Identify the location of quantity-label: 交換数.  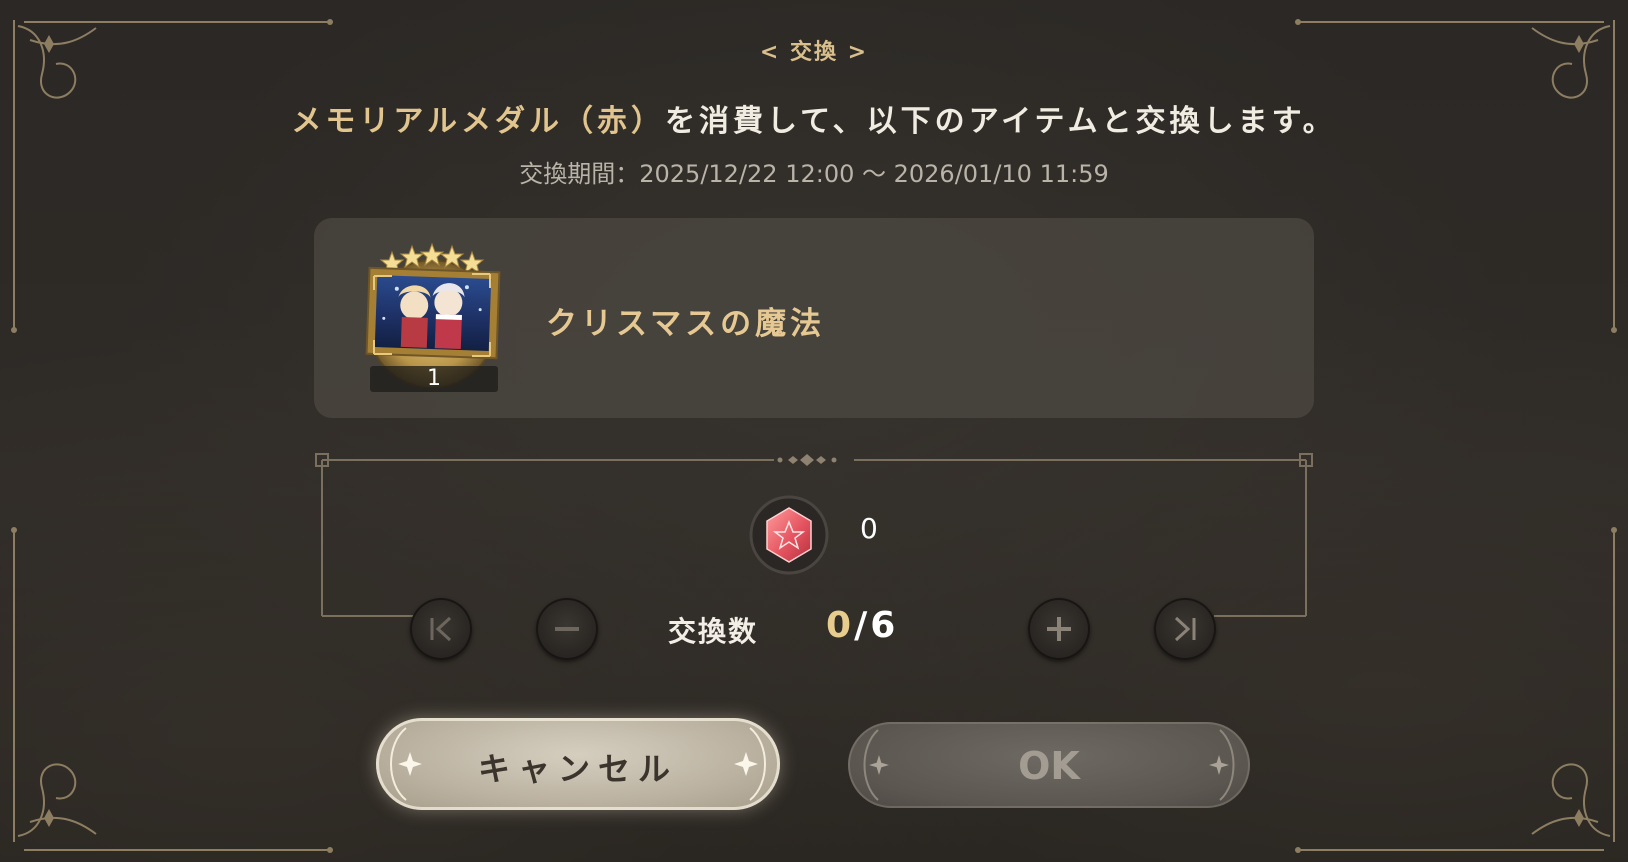
(713, 631).